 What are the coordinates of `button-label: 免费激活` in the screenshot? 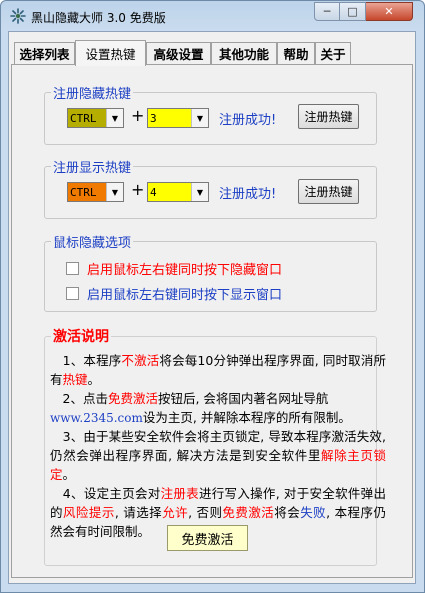 It's located at (207, 540).